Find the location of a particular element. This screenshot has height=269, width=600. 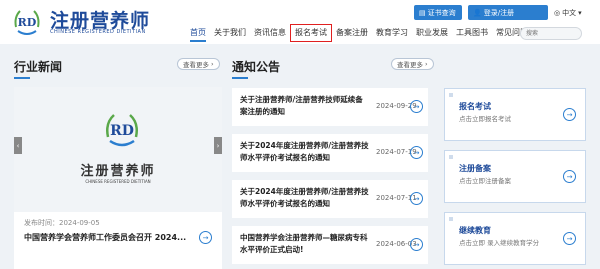

nav-item: 备案注册 is located at coordinates (352, 33).